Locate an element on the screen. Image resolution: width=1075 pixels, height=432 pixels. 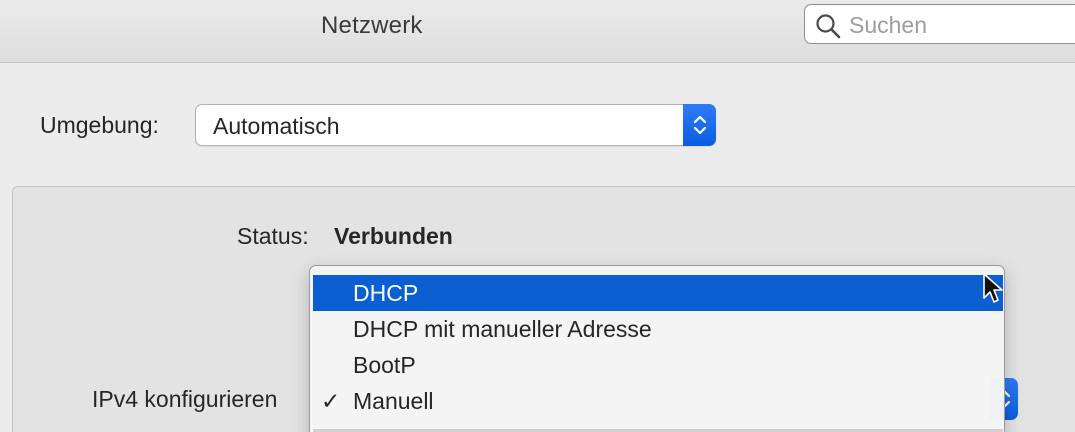
location-stepper is located at coordinates (699, 125).